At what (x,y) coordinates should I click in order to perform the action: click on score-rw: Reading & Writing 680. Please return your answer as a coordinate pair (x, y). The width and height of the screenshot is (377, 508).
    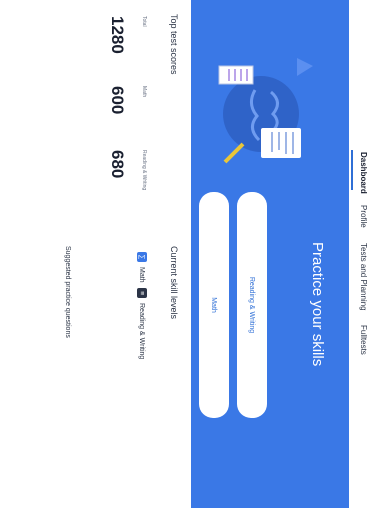
    Looking at the image, I should click on (127, 190).